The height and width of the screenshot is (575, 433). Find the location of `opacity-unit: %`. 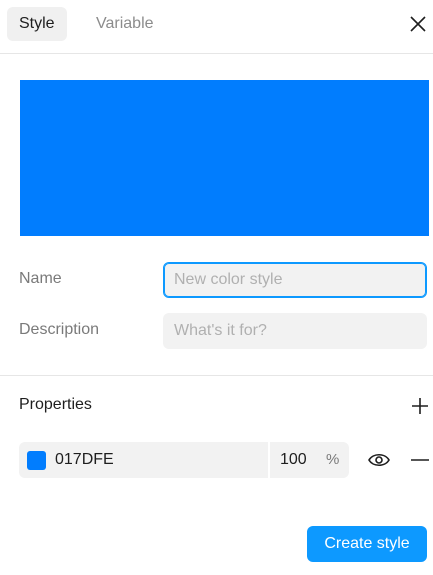

opacity-unit: % is located at coordinates (333, 459).